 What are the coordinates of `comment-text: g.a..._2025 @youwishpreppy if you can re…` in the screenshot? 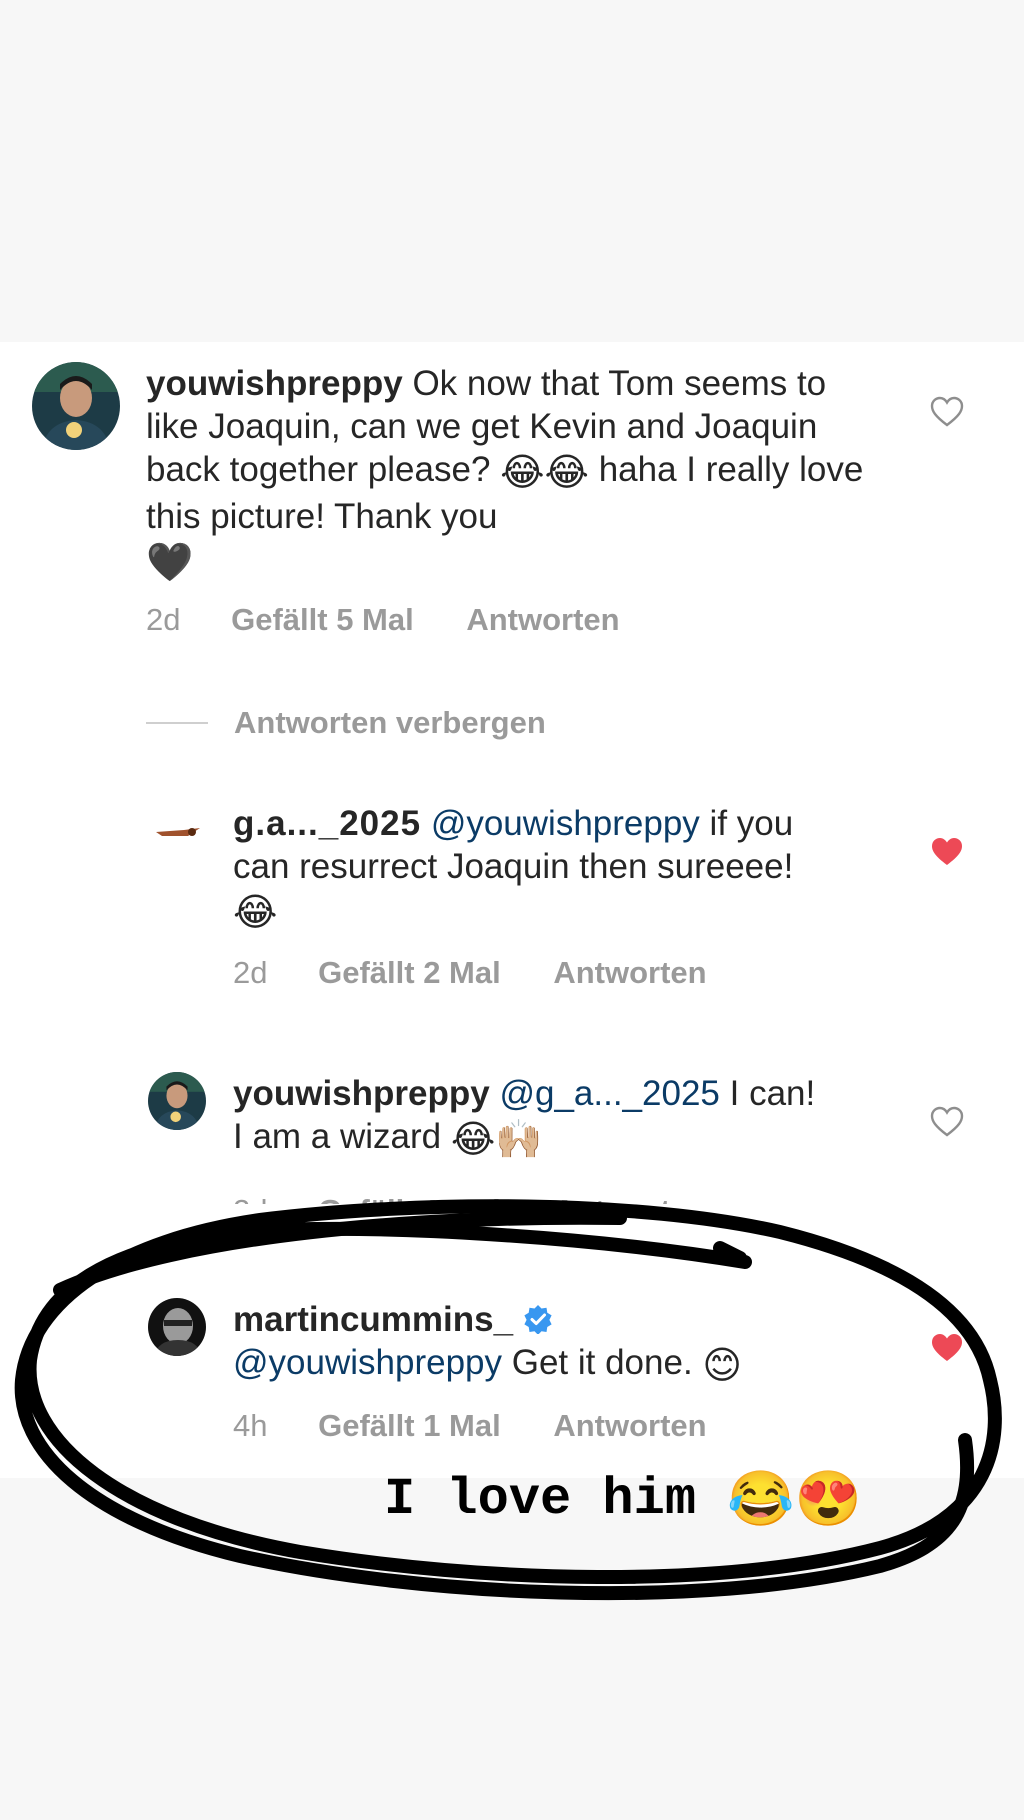 It's located at (533, 868).